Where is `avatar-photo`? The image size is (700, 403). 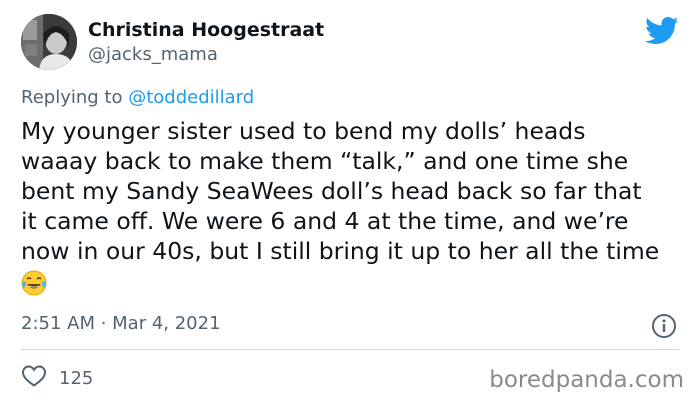 avatar-photo is located at coordinates (49, 42).